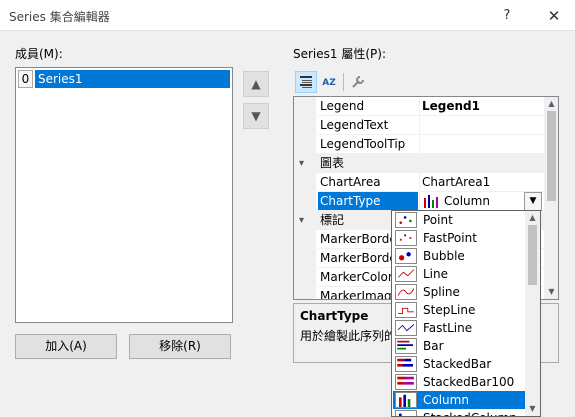 This screenshot has height=417, width=575. I want to click on property-value: Legend1, so click(481, 106).